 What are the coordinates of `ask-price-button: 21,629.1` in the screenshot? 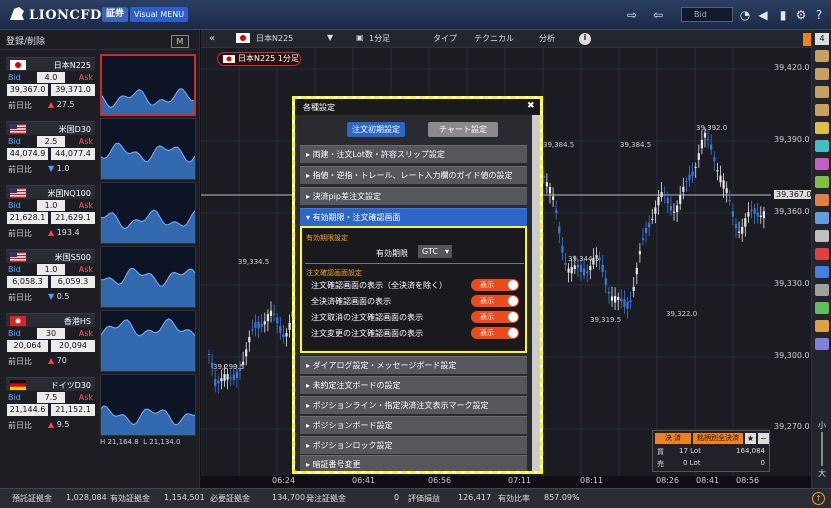 It's located at (73, 218).